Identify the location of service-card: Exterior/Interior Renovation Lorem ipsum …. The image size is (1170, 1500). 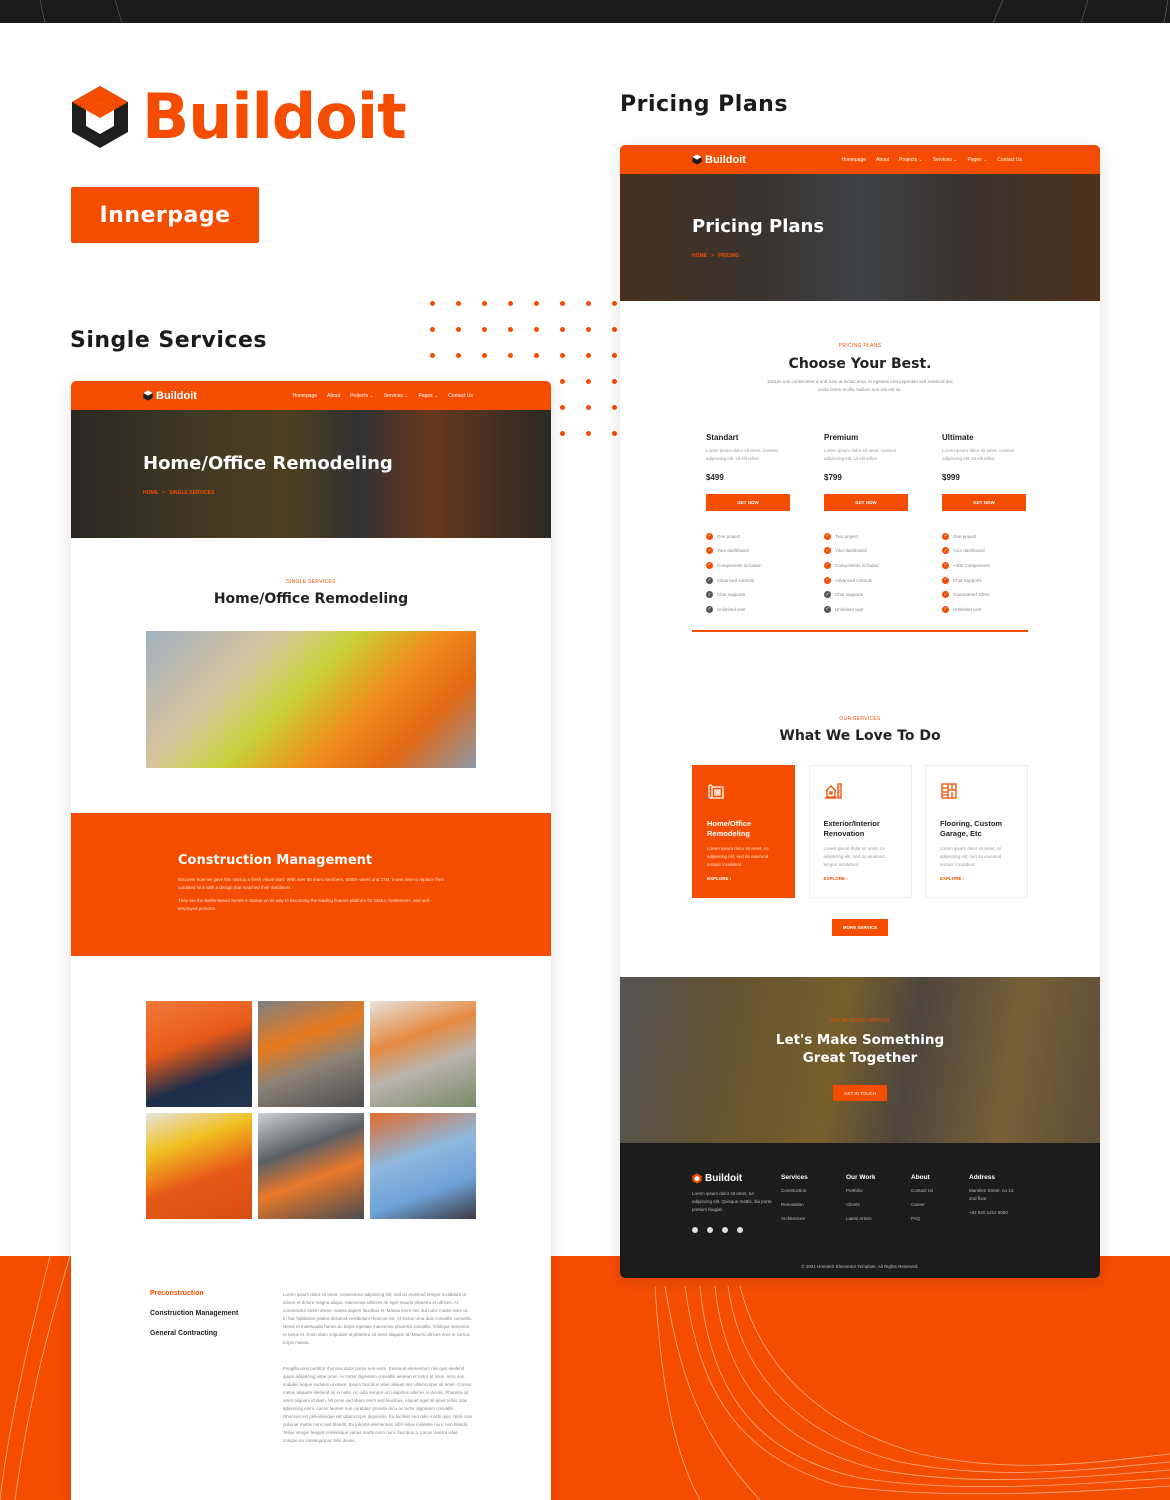
(860, 831).